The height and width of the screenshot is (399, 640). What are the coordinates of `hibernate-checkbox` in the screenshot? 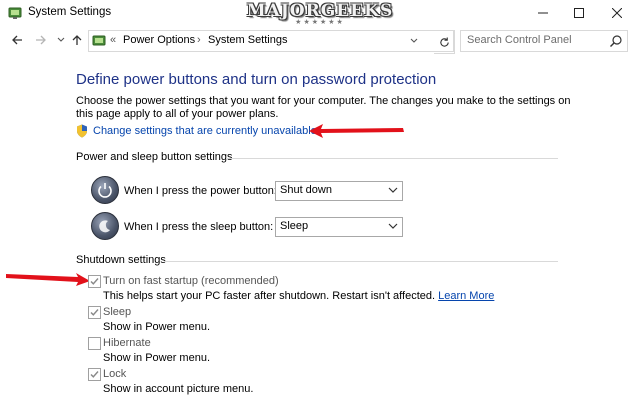 It's located at (94, 343).